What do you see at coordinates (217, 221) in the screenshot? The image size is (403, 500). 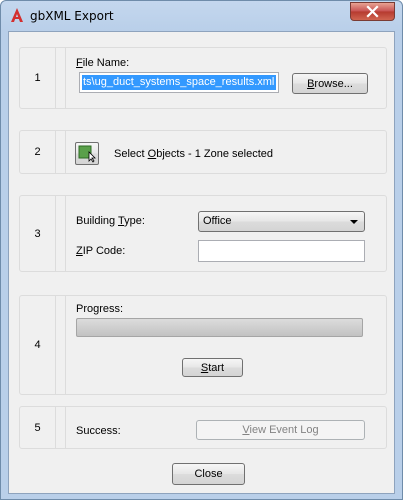 I see `building-type-value: Office` at bounding box center [217, 221].